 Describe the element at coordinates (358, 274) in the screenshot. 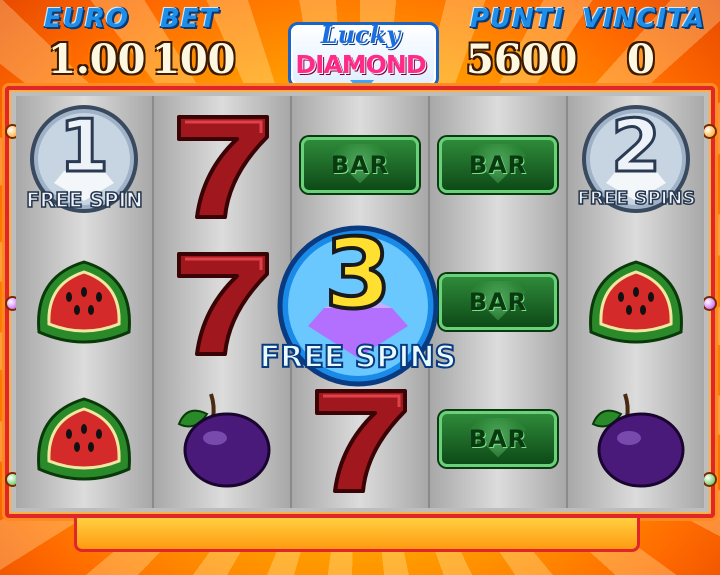

I see `badge-number: 3` at that location.